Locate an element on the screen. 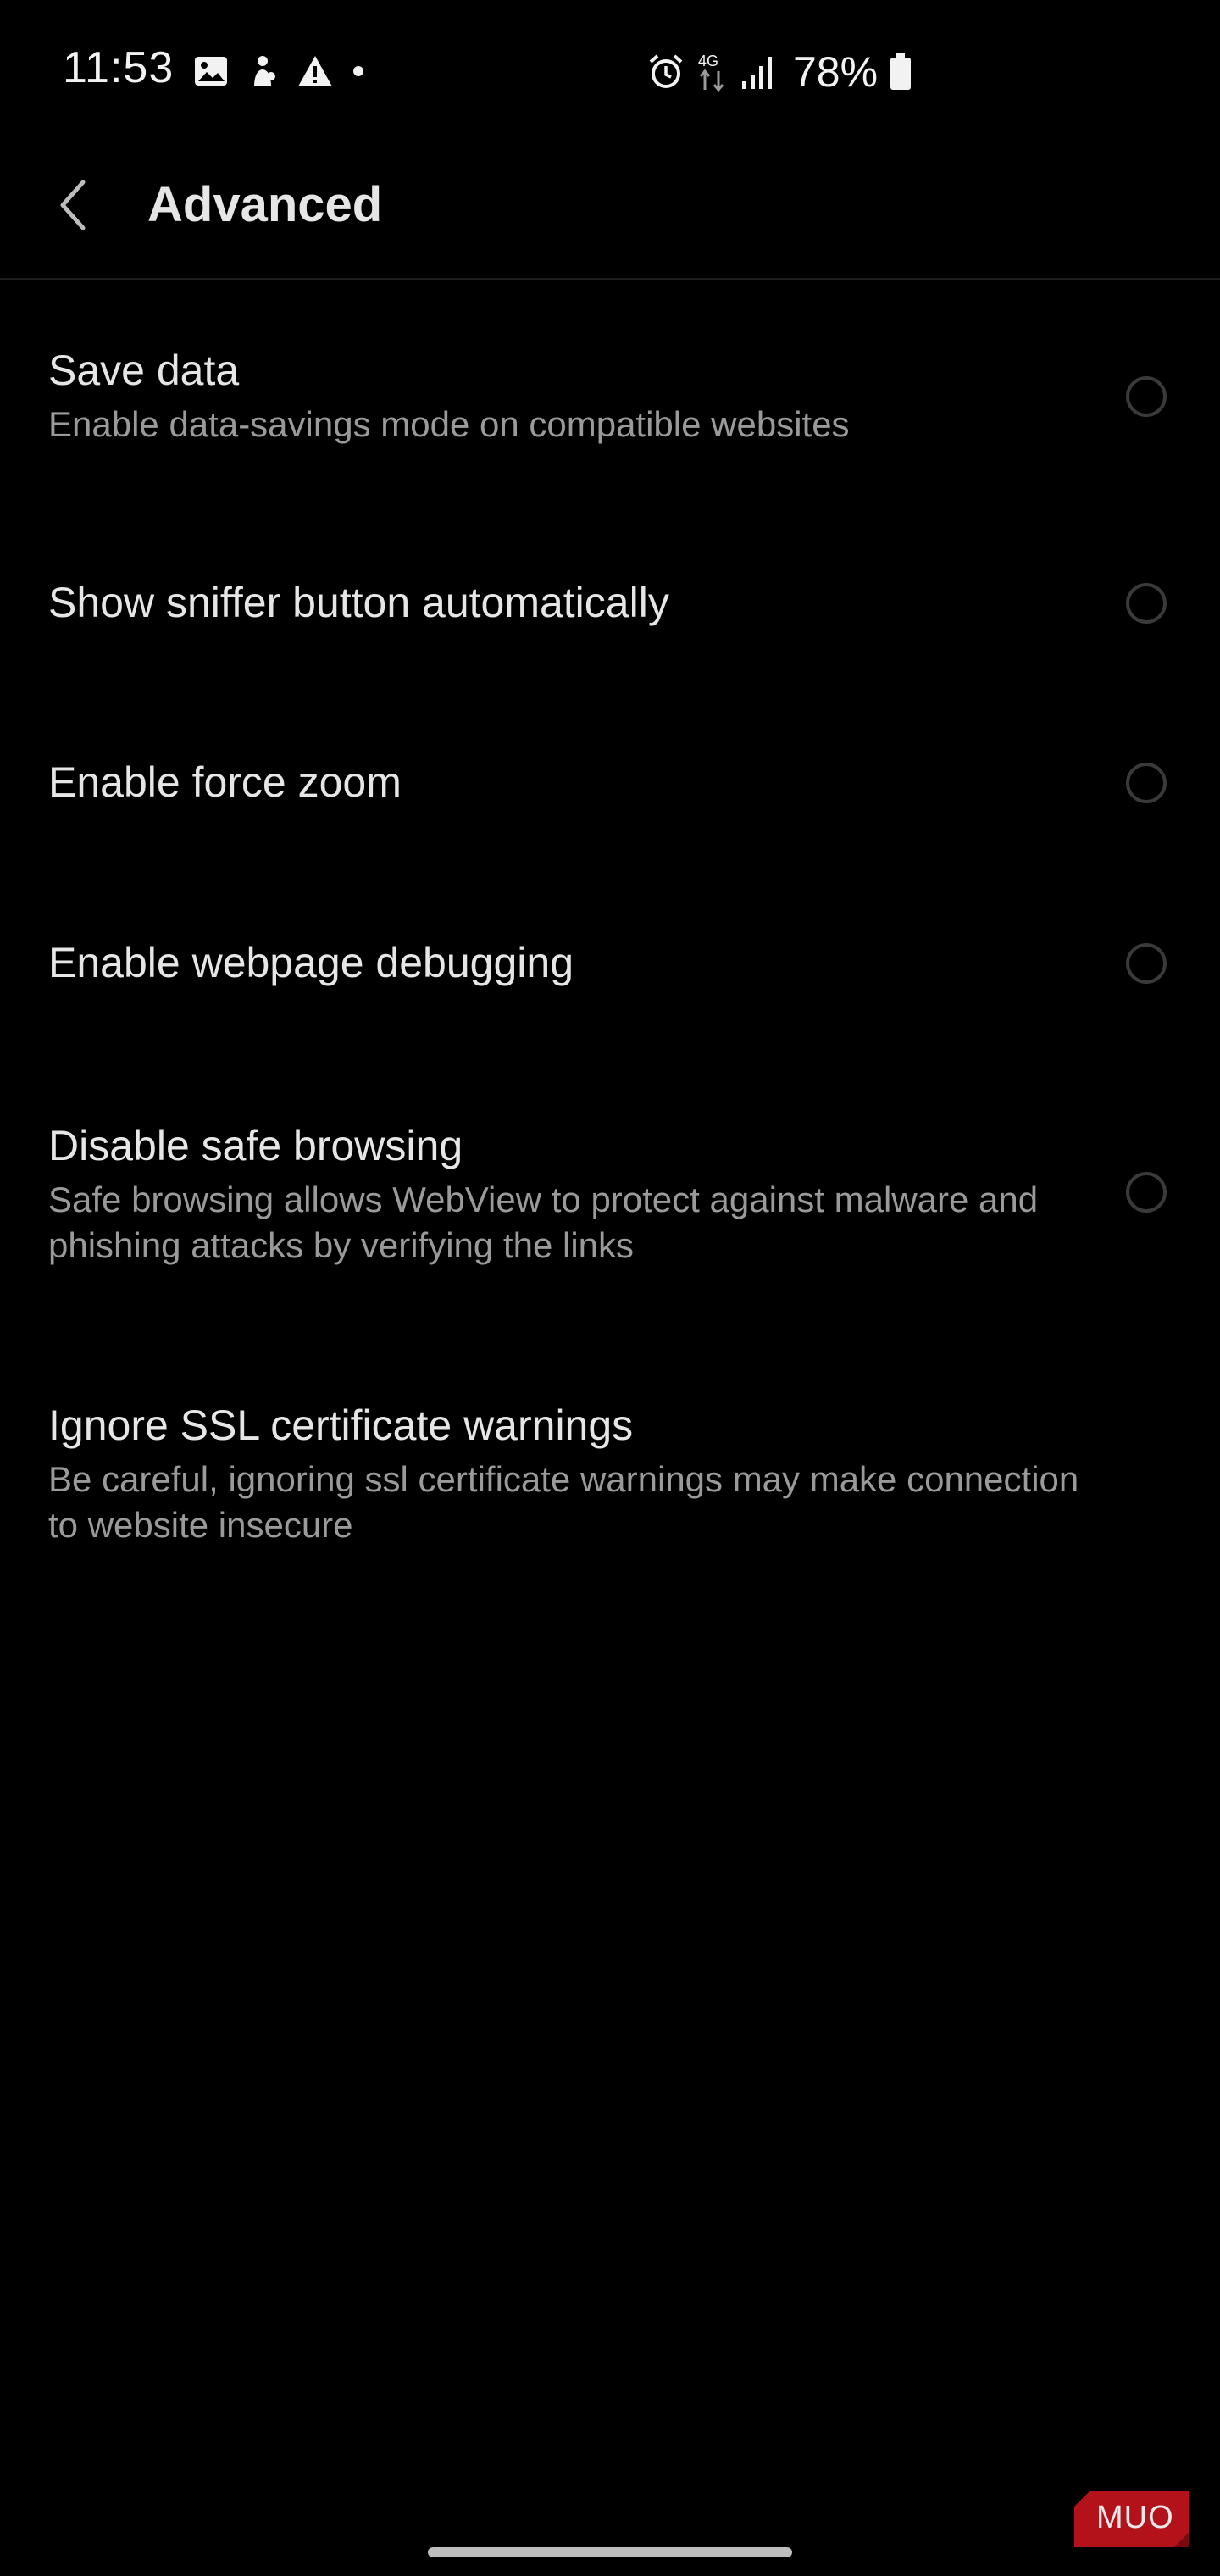 This screenshot has width=1220, height=2576. status-left-icons is located at coordinates (278, 71).